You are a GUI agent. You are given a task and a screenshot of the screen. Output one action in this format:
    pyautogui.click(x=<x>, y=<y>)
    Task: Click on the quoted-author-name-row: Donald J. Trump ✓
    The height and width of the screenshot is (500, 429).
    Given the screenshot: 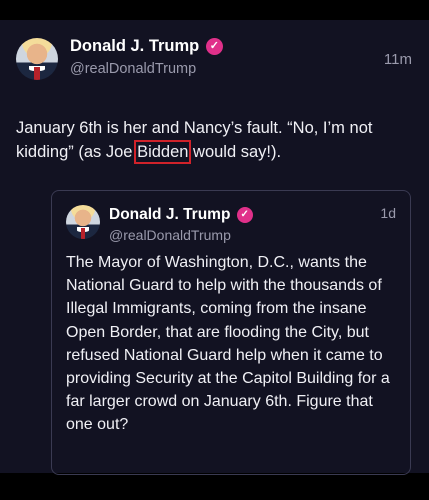 What is the action you would take?
    pyautogui.click(x=181, y=215)
    